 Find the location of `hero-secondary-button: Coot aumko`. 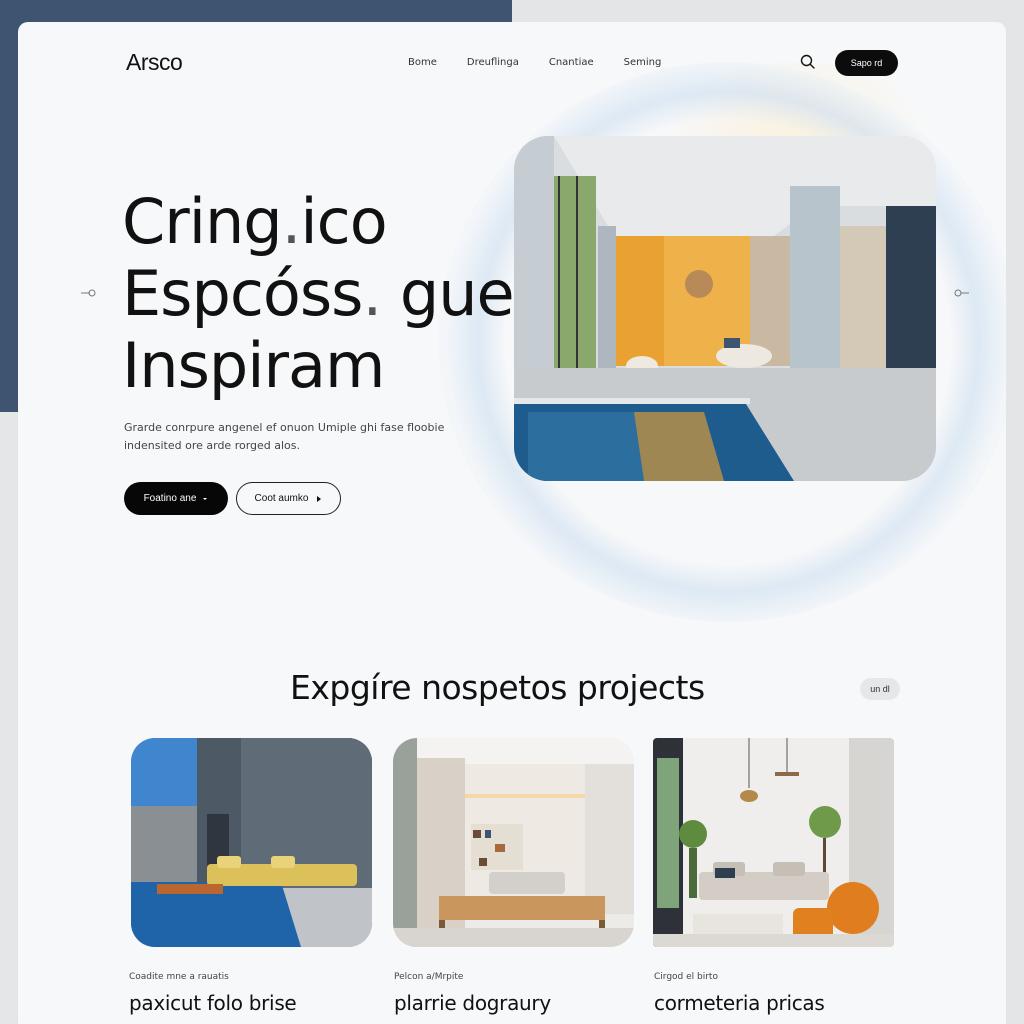

hero-secondary-button: Coot aumko is located at coordinates (288, 498).